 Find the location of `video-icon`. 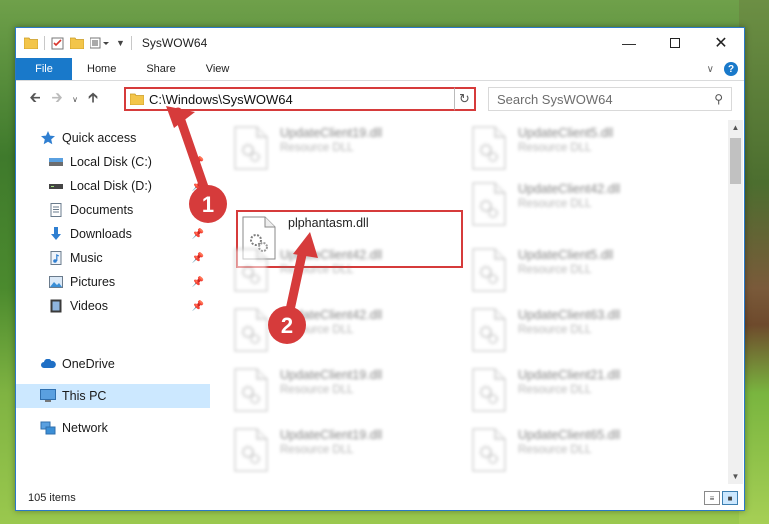

video-icon is located at coordinates (56, 306).